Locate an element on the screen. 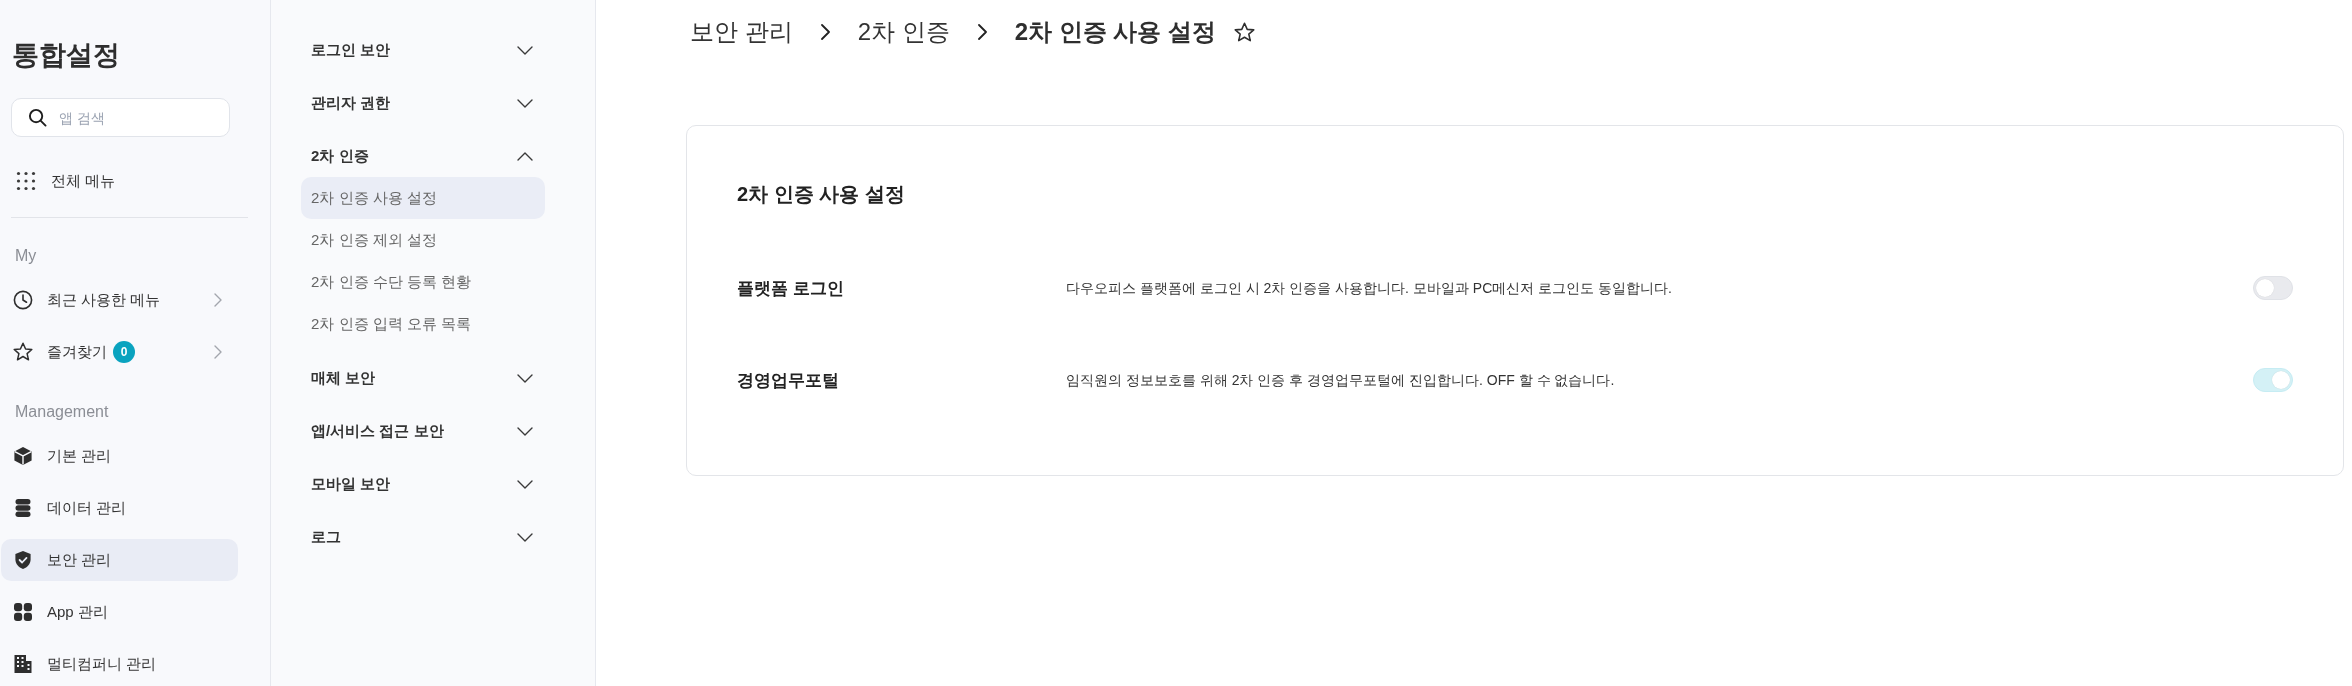 The height and width of the screenshot is (686, 2352). search-icon is located at coordinates (37, 117).